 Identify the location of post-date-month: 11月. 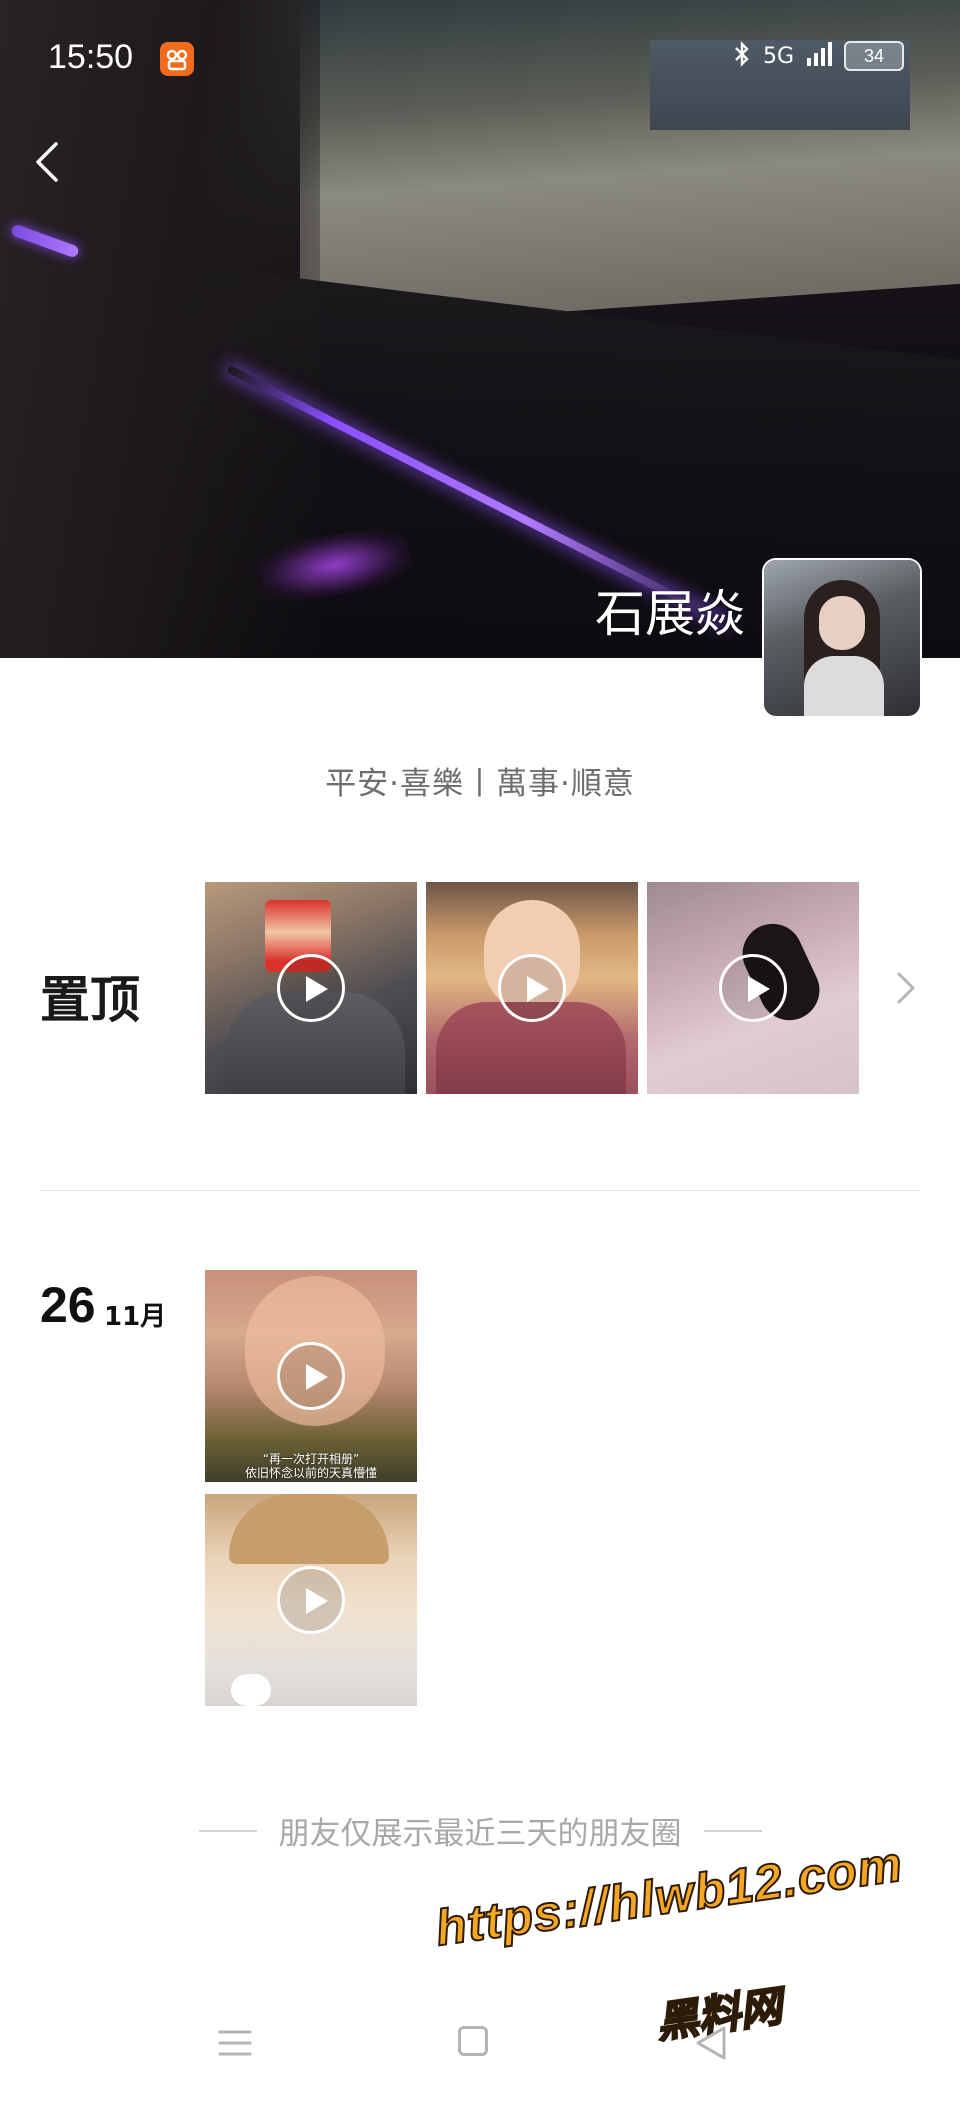
(135, 1317).